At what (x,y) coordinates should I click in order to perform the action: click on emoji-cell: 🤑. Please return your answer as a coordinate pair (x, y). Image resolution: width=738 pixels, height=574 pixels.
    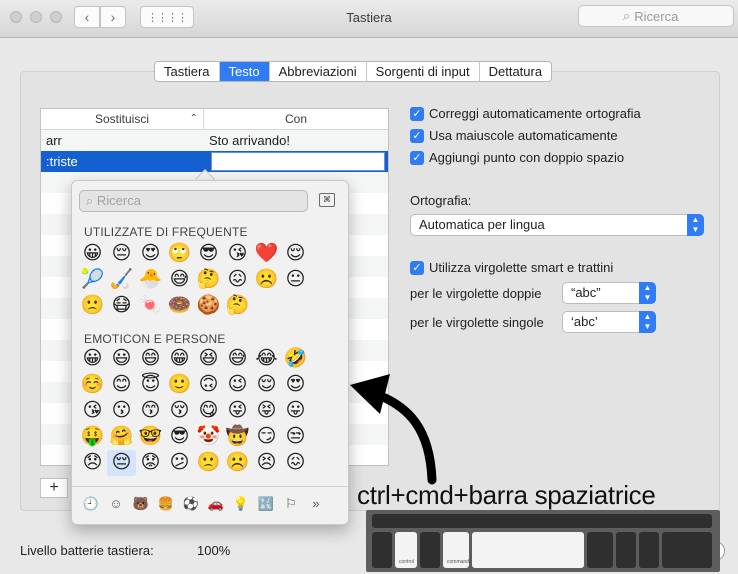
    Looking at the image, I should click on (92, 437).